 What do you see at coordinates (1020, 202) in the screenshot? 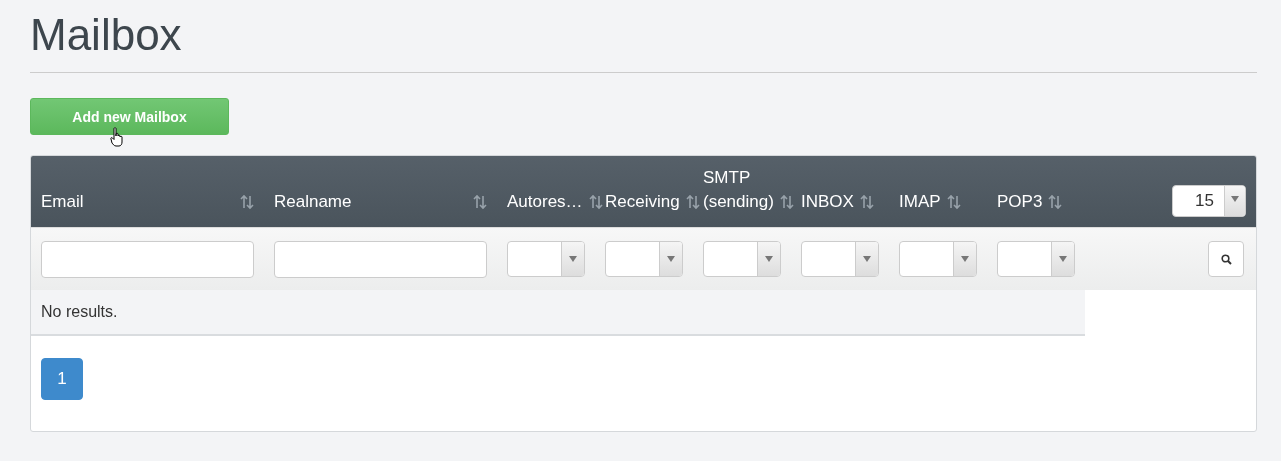
I see `column-header: POP3` at bounding box center [1020, 202].